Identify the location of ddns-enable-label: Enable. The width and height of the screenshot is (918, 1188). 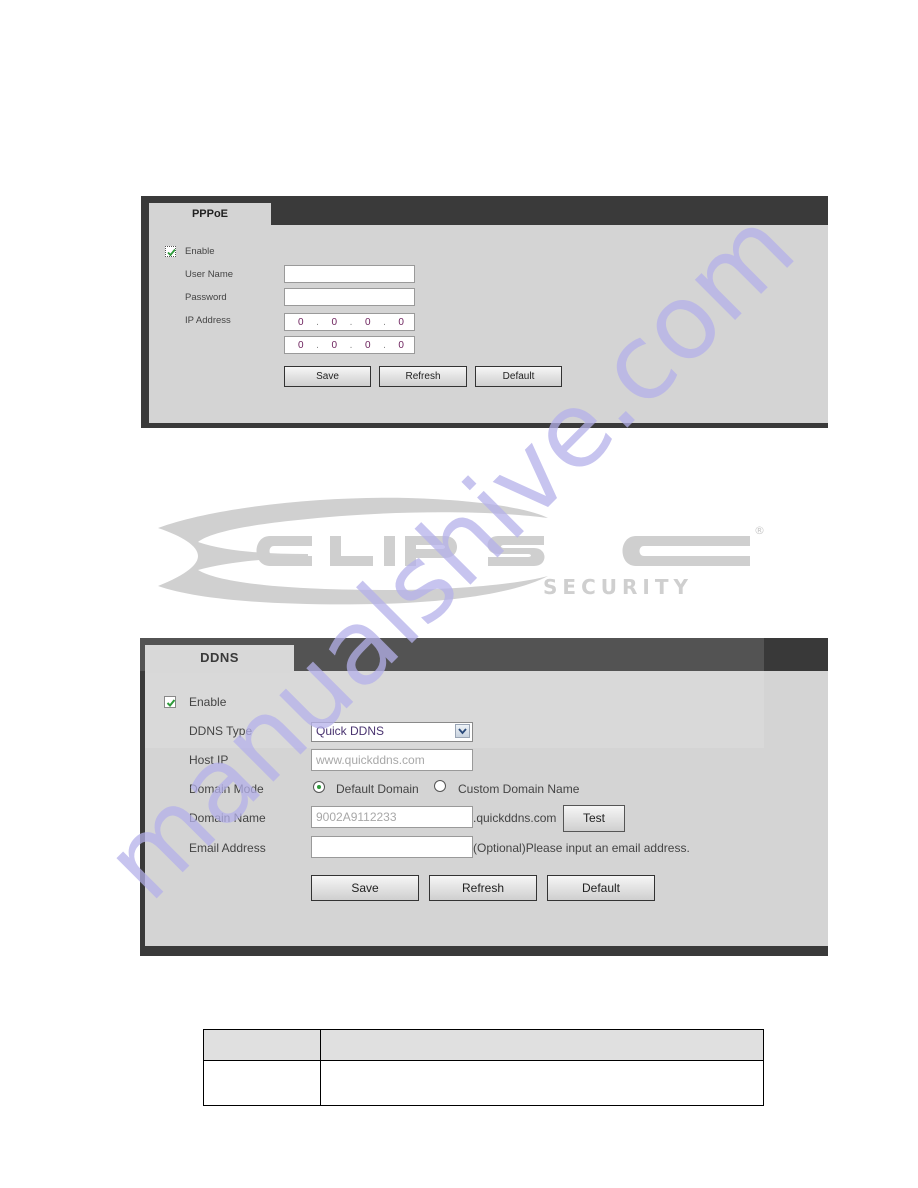
(208, 702).